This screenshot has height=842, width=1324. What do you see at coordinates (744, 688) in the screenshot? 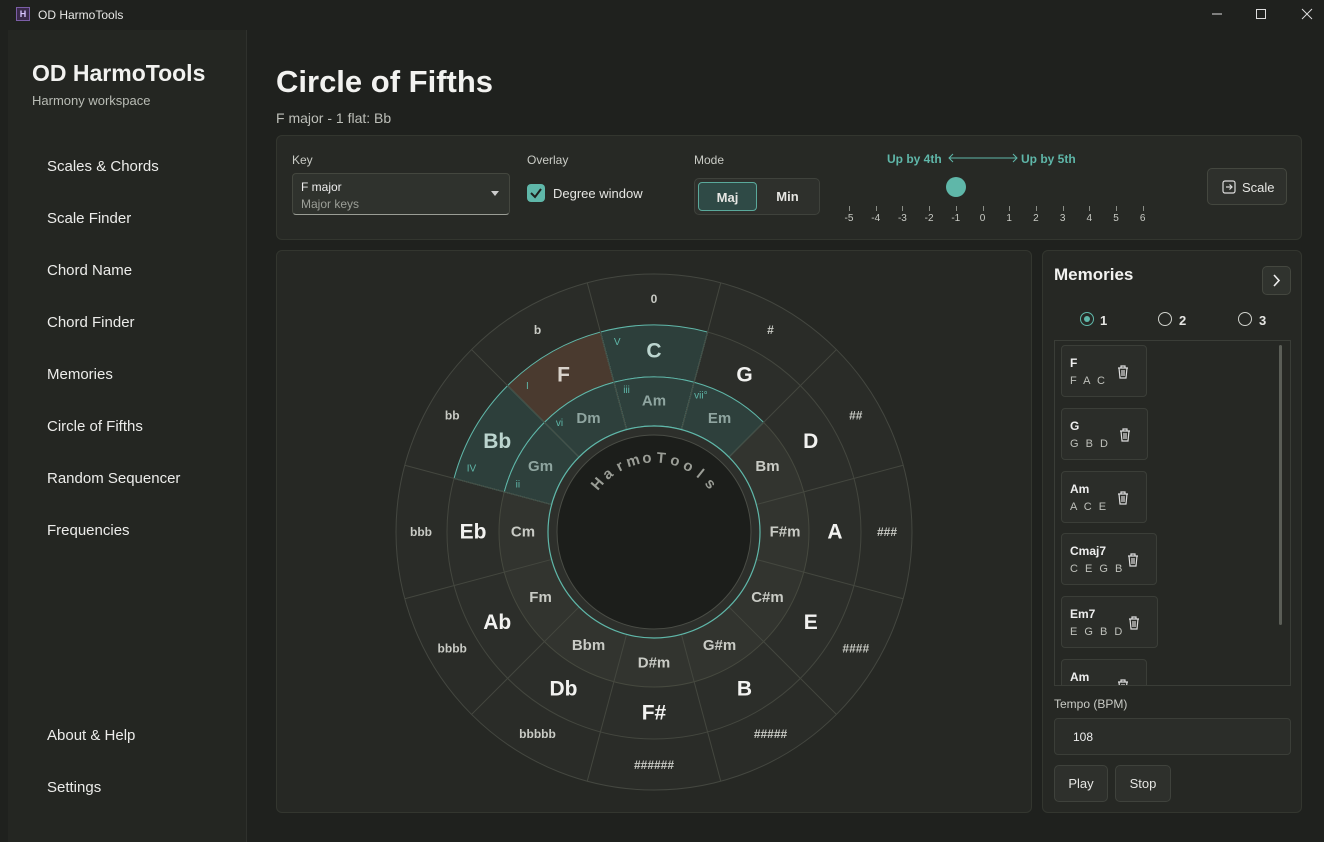
I see `major-key-label: B` at bounding box center [744, 688].